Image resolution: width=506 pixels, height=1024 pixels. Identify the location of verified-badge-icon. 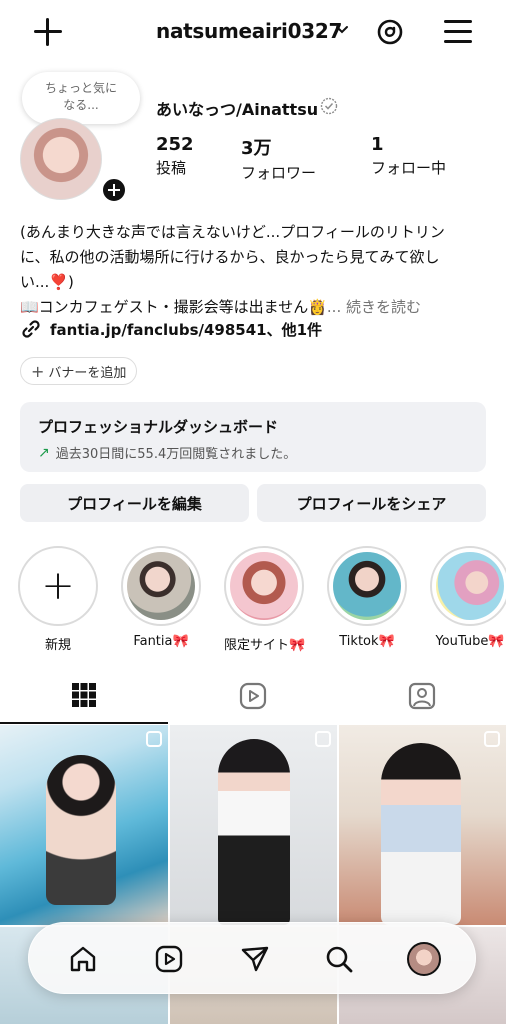
(329, 106).